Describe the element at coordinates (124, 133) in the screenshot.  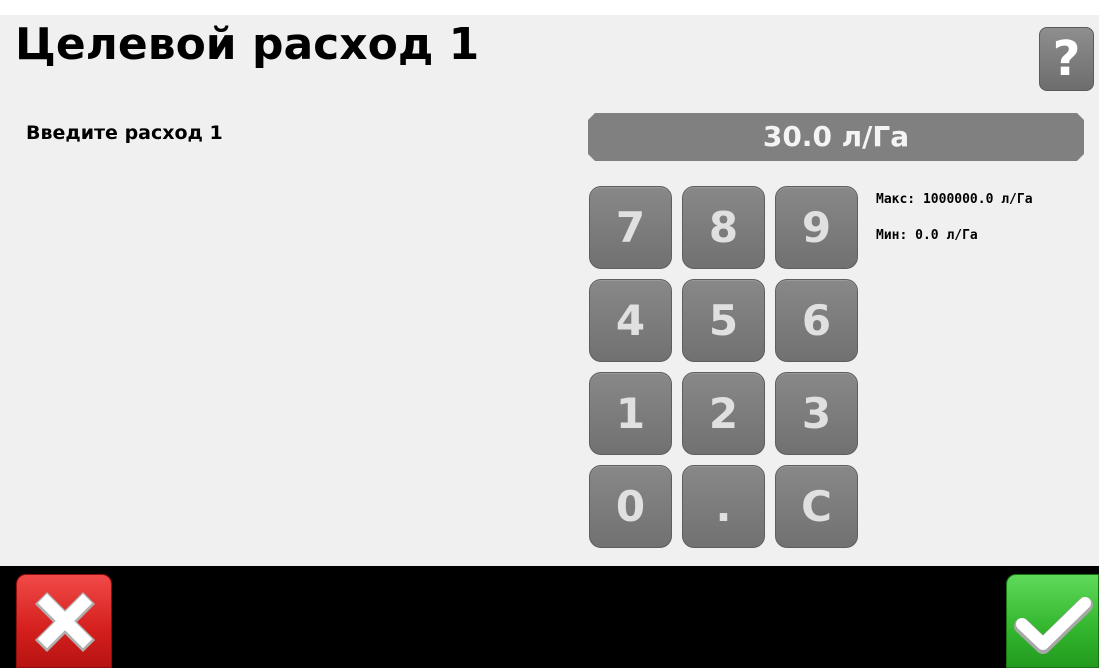
I see `prompt-label: Введите расход 1` at that location.